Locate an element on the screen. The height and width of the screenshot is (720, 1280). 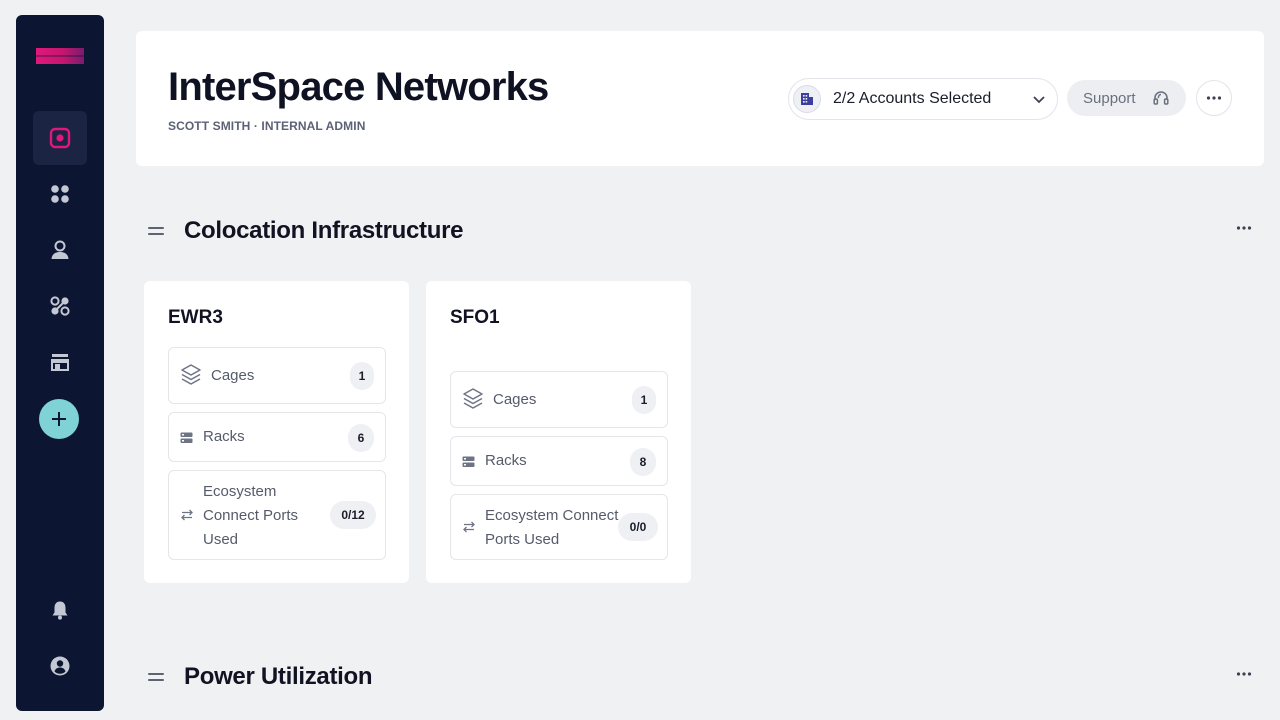
building-icon is located at coordinates (807, 99).